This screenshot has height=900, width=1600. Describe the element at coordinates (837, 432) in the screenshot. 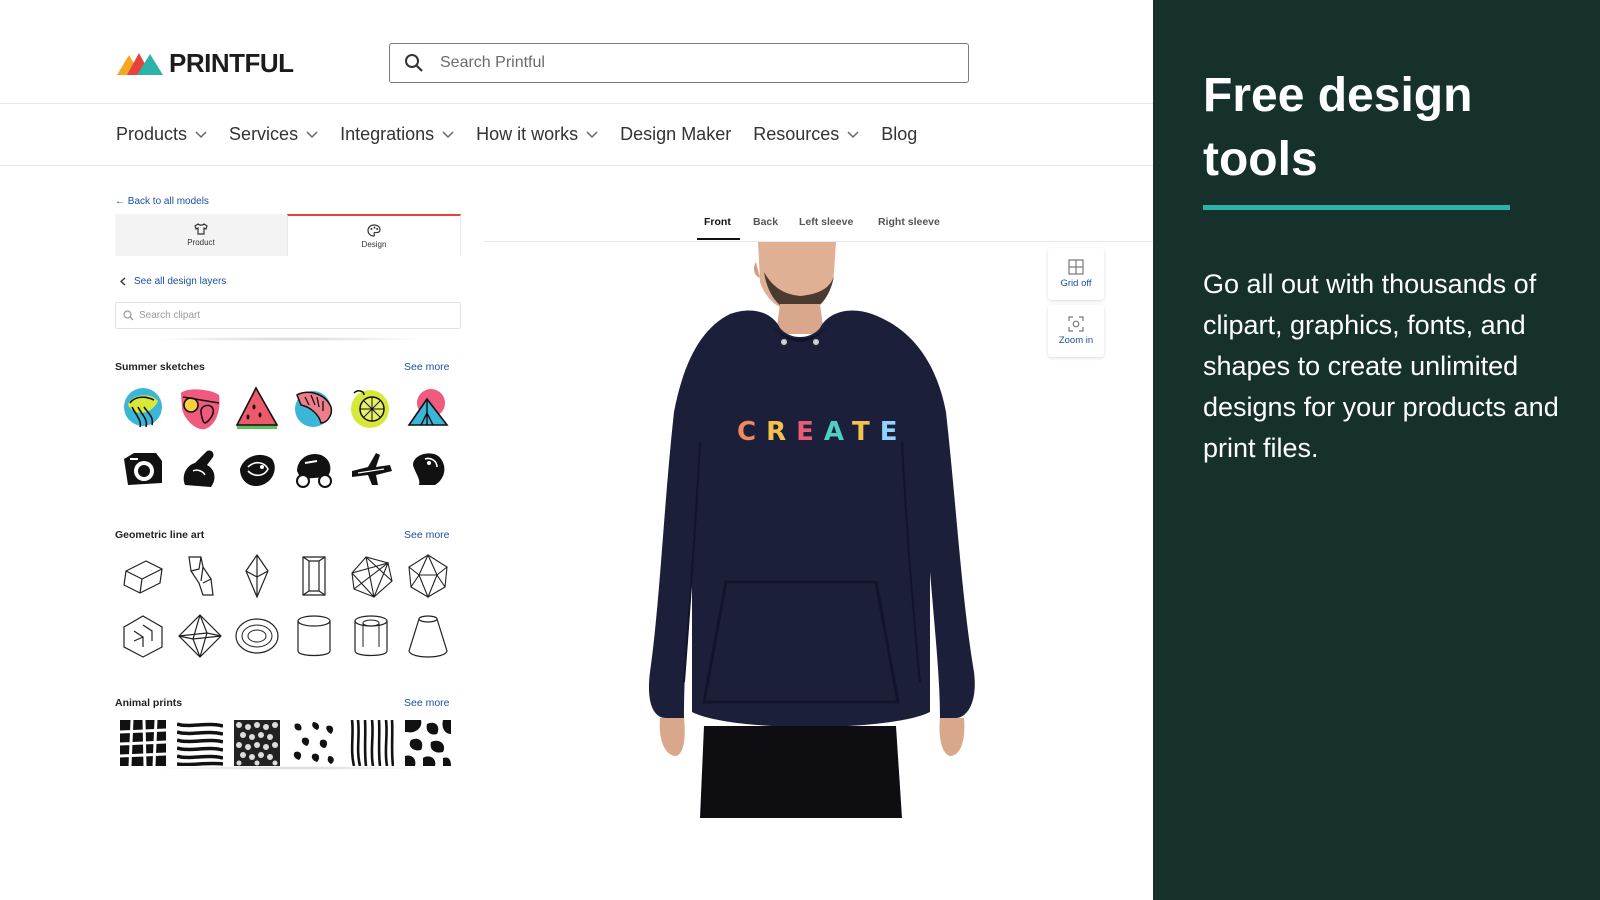

I see `print-letter: A` at that location.